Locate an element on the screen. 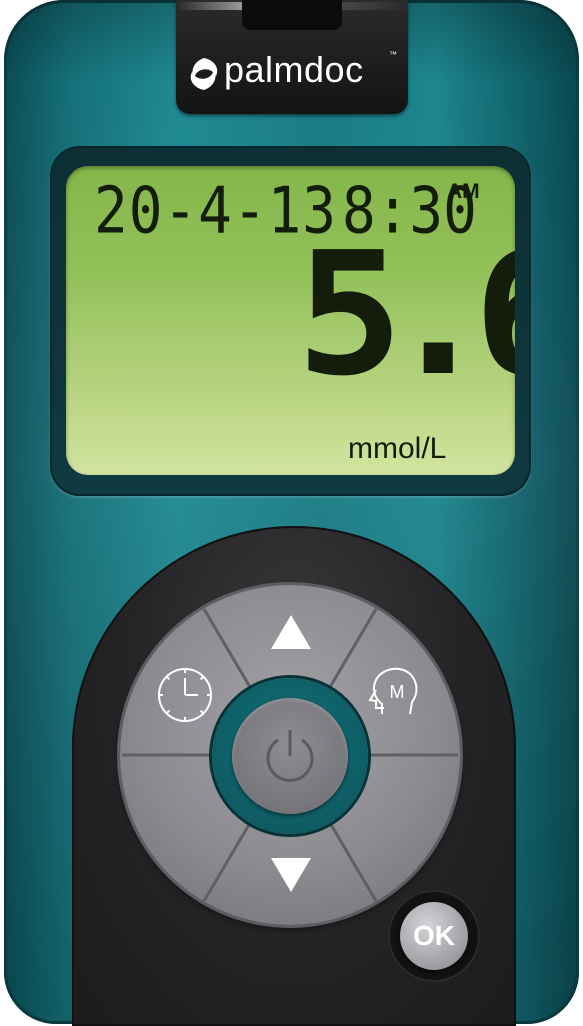  reading-unit: mmol/L is located at coordinates (397, 448).